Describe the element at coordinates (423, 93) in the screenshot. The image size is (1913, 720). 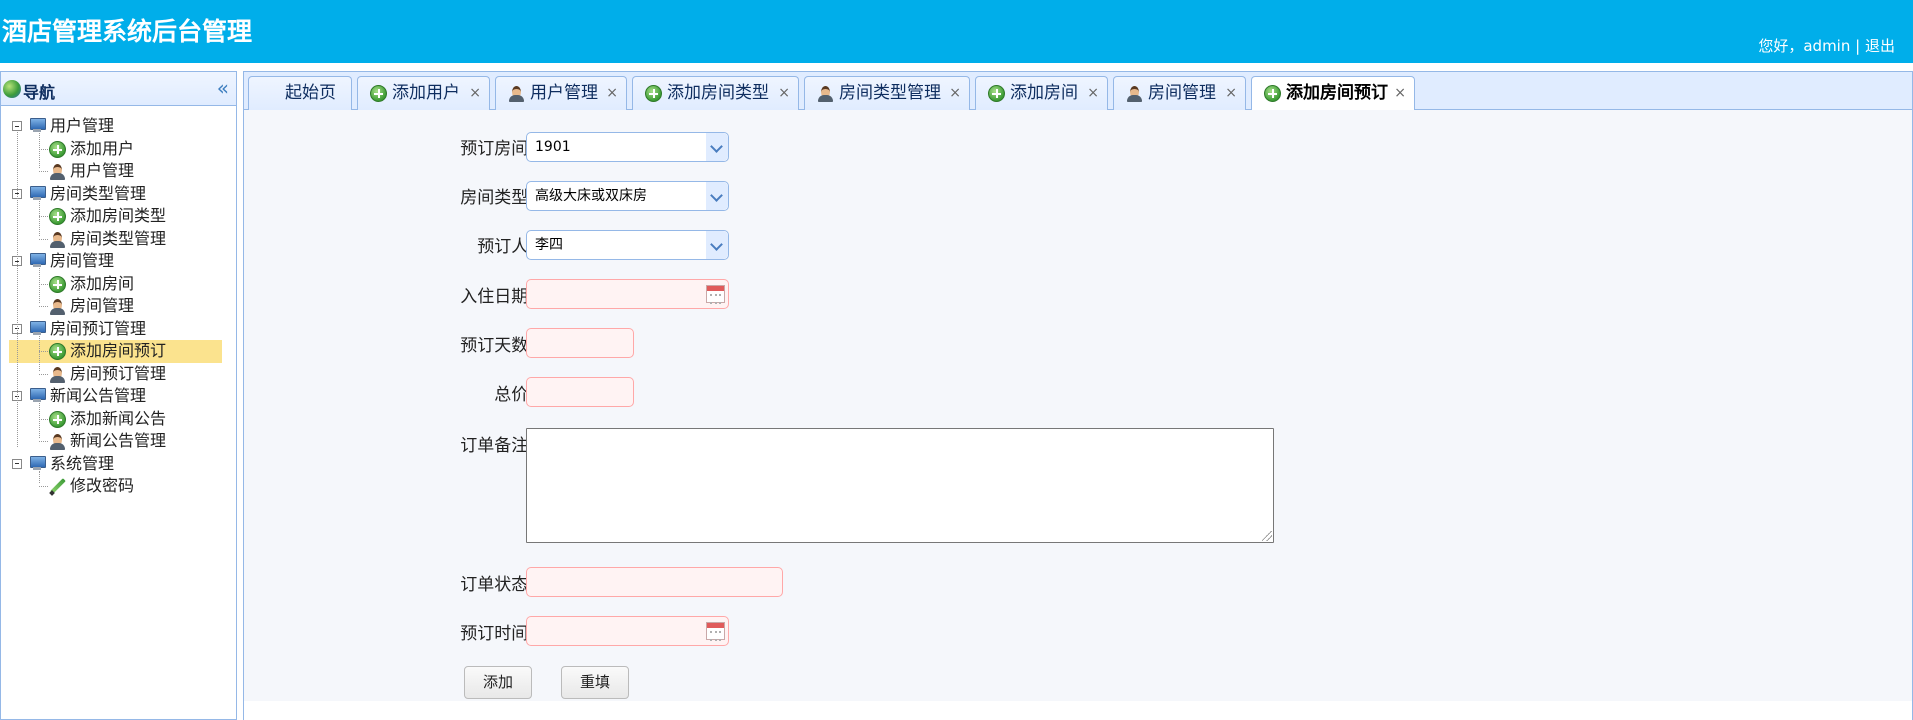
I see `tab-1: 添加用户 ×` at that location.